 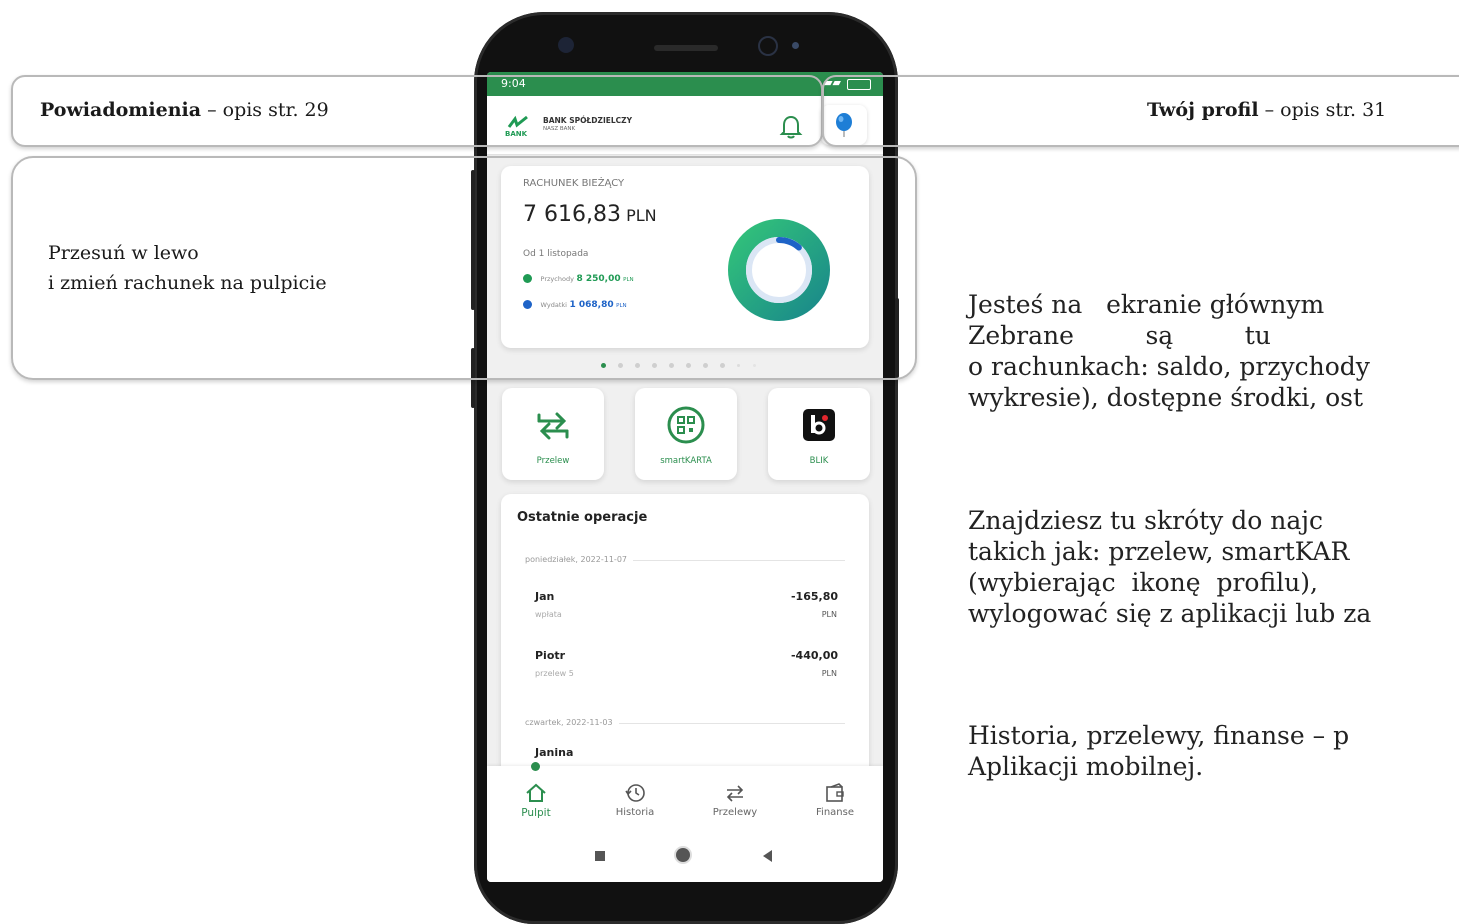 What do you see at coordinates (553, 461) in the screenshot?
I see `shortcut-label: Przelew` at bounding box center [553, 461].